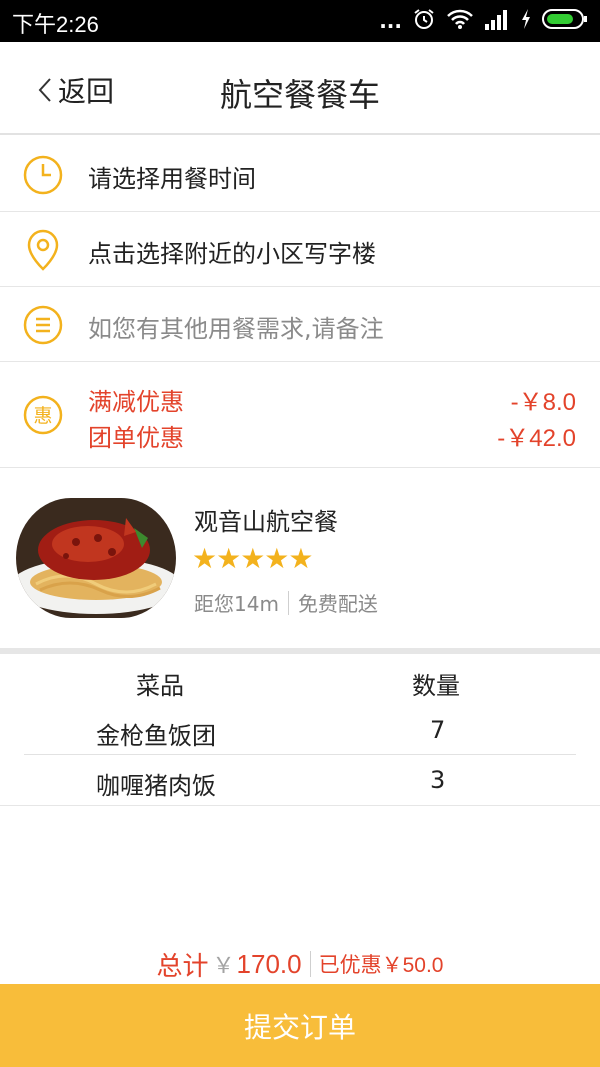 This screenshot has height=1067, width=600. Describe the element at coordinates (460, 21) in the screenshot. I see `wifi-icon` at that location.